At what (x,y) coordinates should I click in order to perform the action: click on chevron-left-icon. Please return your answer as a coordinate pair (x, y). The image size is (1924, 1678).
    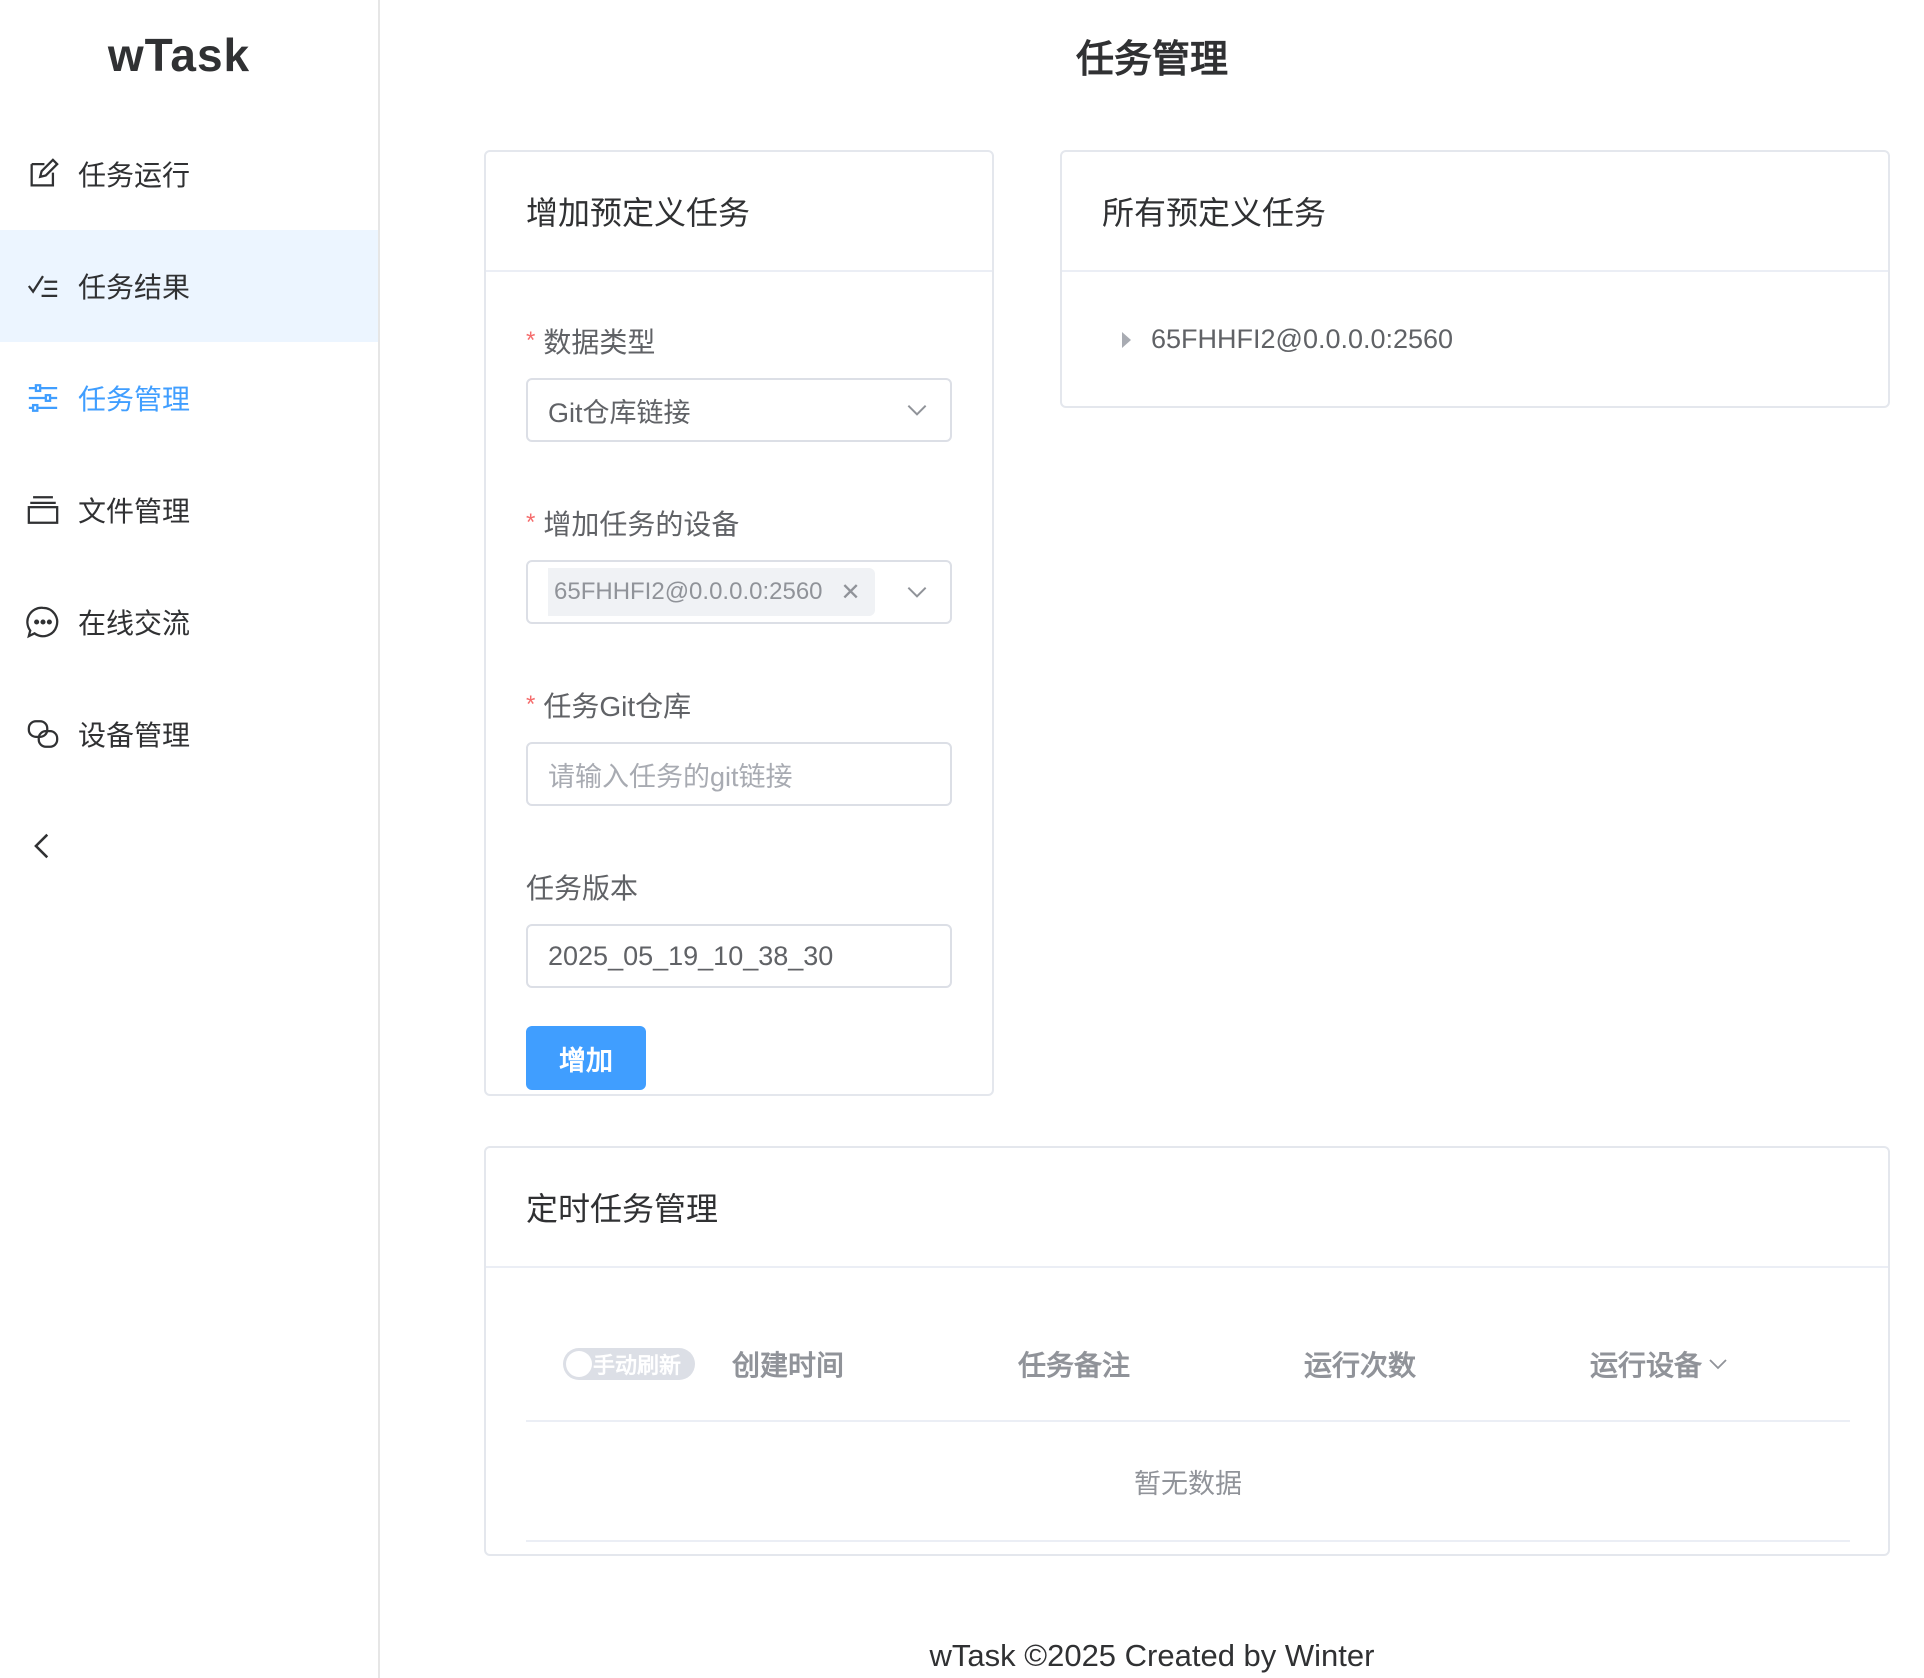
    Looking at the image, I should click on (43, 846).